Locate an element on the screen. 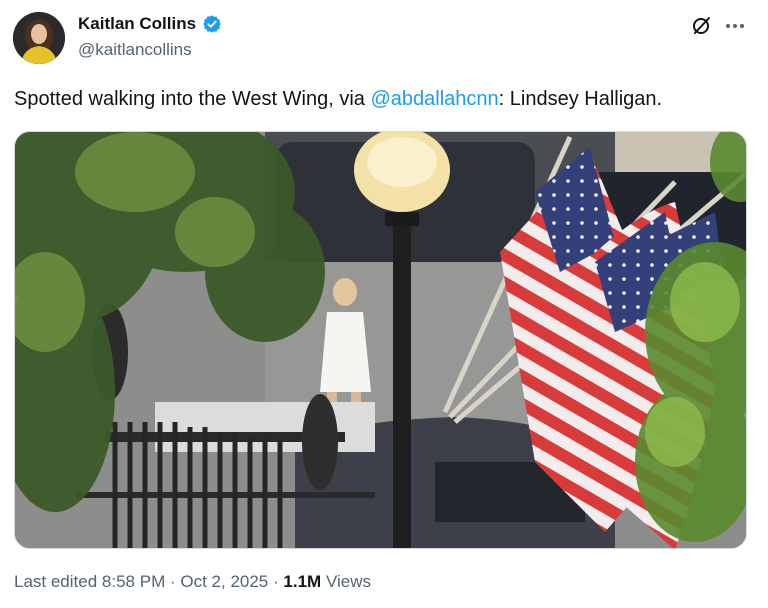 The height and width of the screenshot is (608, 768). author-name-row: Kaitlan Collins is located at coordinates (150, 24).